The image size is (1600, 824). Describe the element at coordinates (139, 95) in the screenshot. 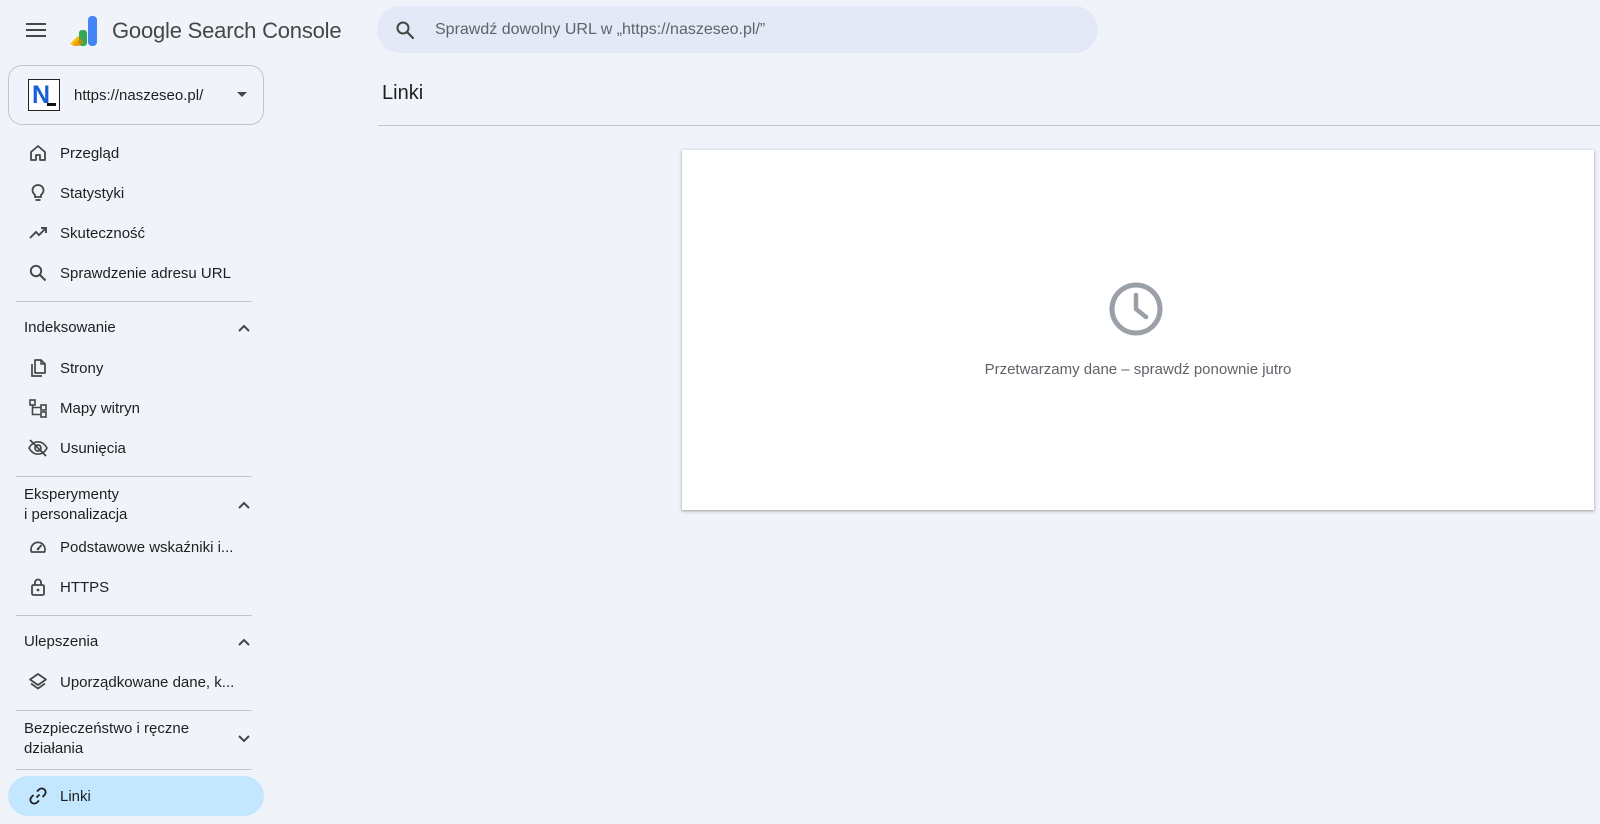

I see `property-url: https://naszeseo.pl/` at that location.